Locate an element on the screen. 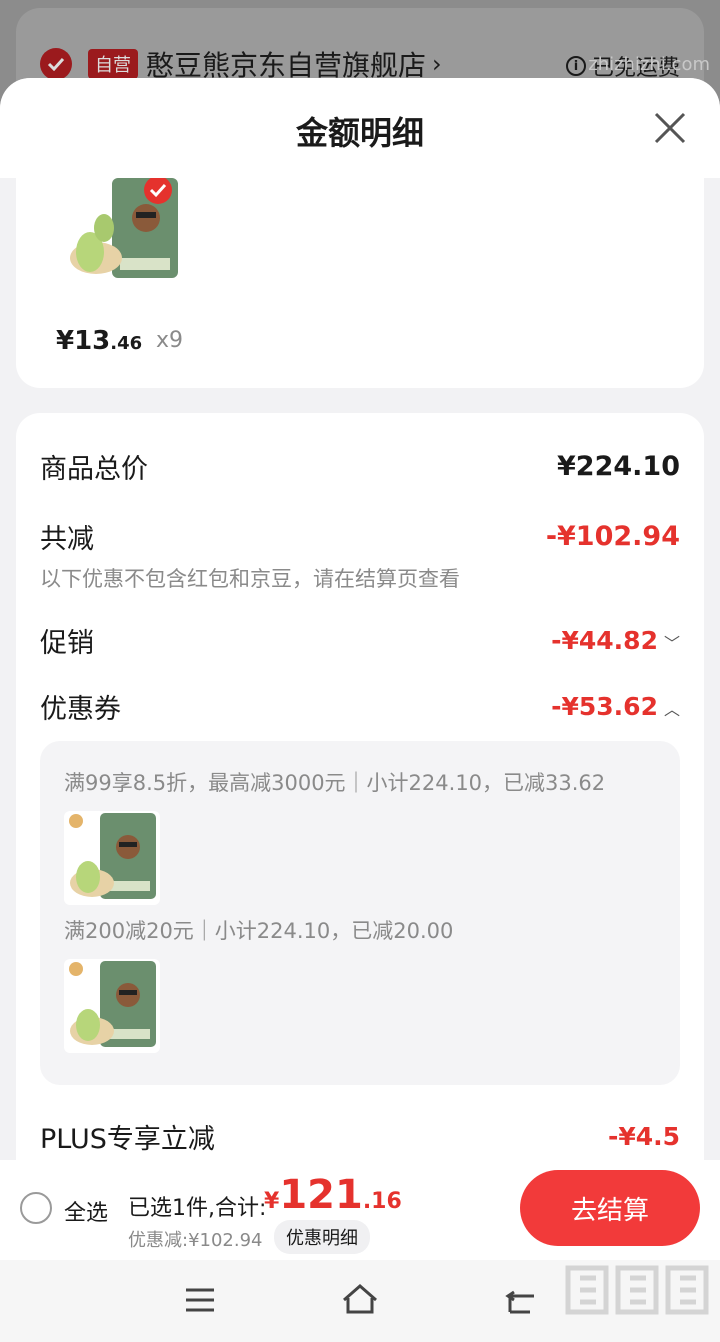 Image resolution: width=720 pixels, height=1342 pixels. watermark-logo is located at coordinates (637, 1302).